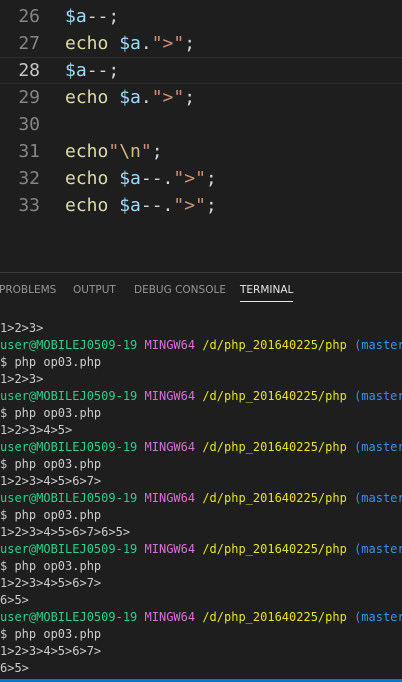 The width and height of the screenshot is (402, 682). What do you see at coordinates (201, 70) in the screenshot?
I see `code-line: 28 $a--;` at bounding box center [201, 70].